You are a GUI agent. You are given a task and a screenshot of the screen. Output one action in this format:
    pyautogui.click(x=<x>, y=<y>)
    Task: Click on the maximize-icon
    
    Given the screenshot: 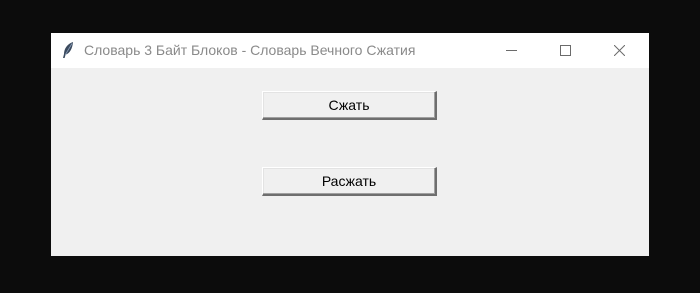 What is the action you would take?
    pyautogui.click(x=565, y=50)
    